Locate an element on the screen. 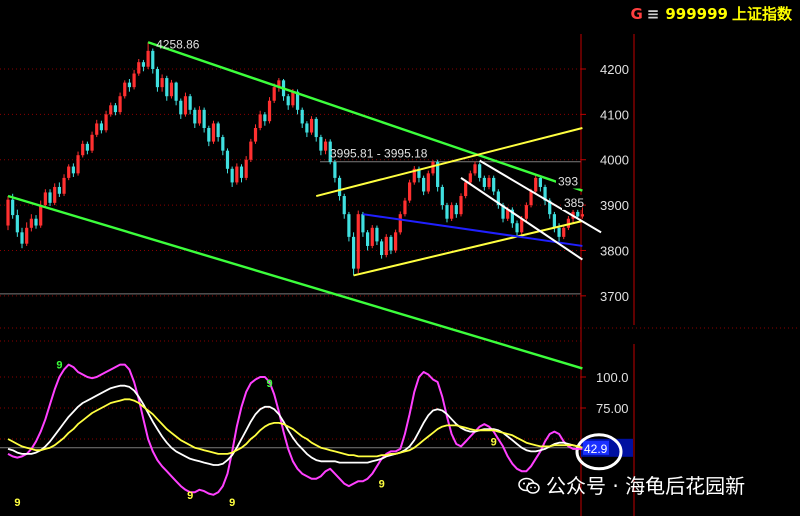  price-tag: 385 is located at coordinates (574, 203).